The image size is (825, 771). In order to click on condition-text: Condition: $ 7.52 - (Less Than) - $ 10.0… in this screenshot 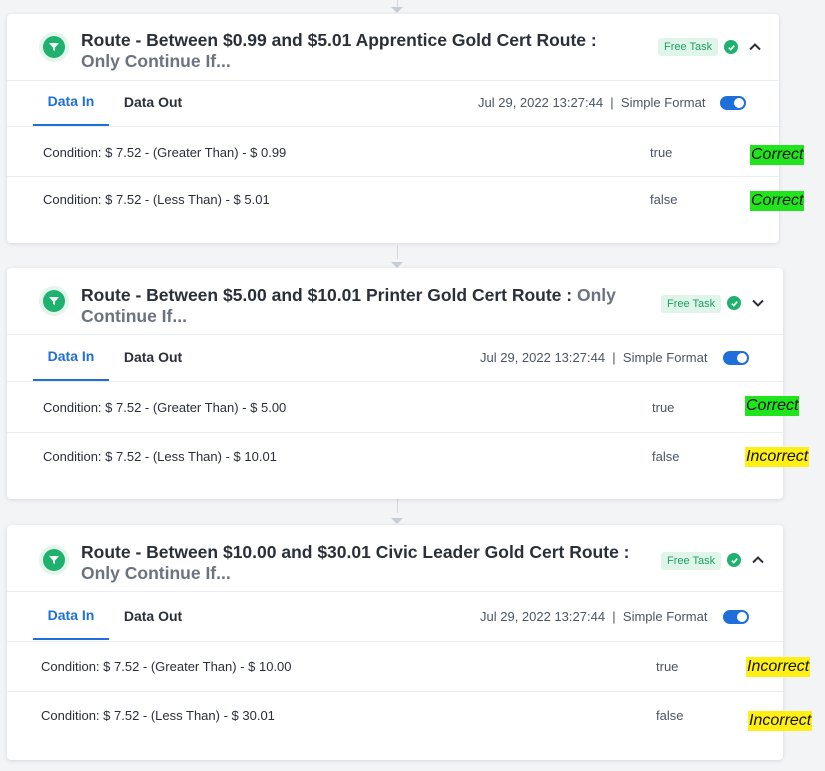, I will do `click(160, 456)`.